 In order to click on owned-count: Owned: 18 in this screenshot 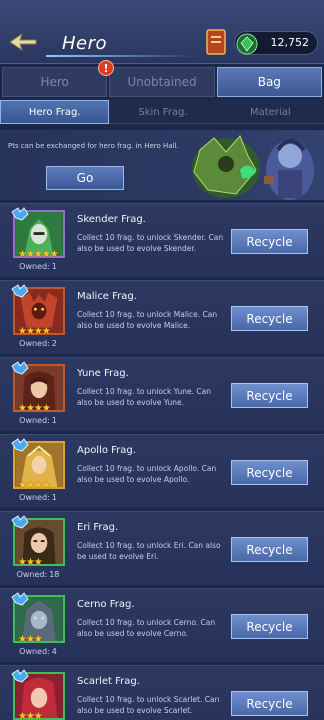, I will do `click(38, 574)`.